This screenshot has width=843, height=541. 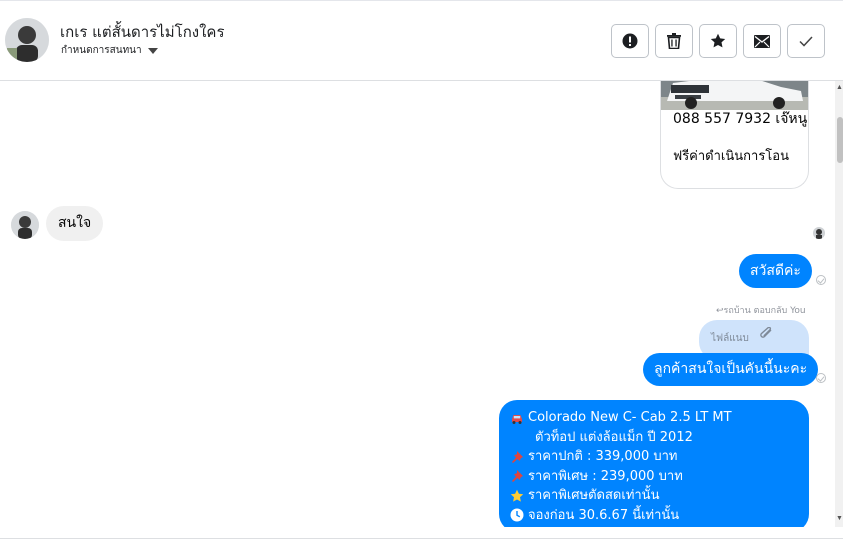 What do you see at coordinates (840, 140) in the screenshot?
I see `scrollbar-thumb` at bounding box center [840, 140].